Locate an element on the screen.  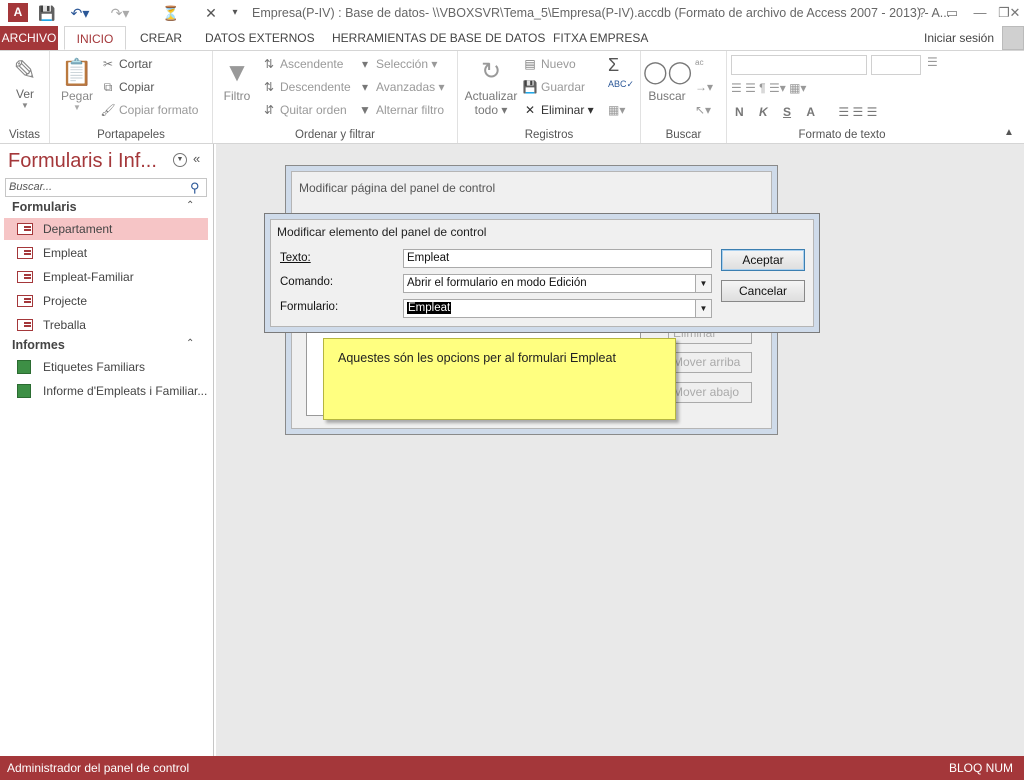
font-color-icon: A is located at coordinates (810, 112).